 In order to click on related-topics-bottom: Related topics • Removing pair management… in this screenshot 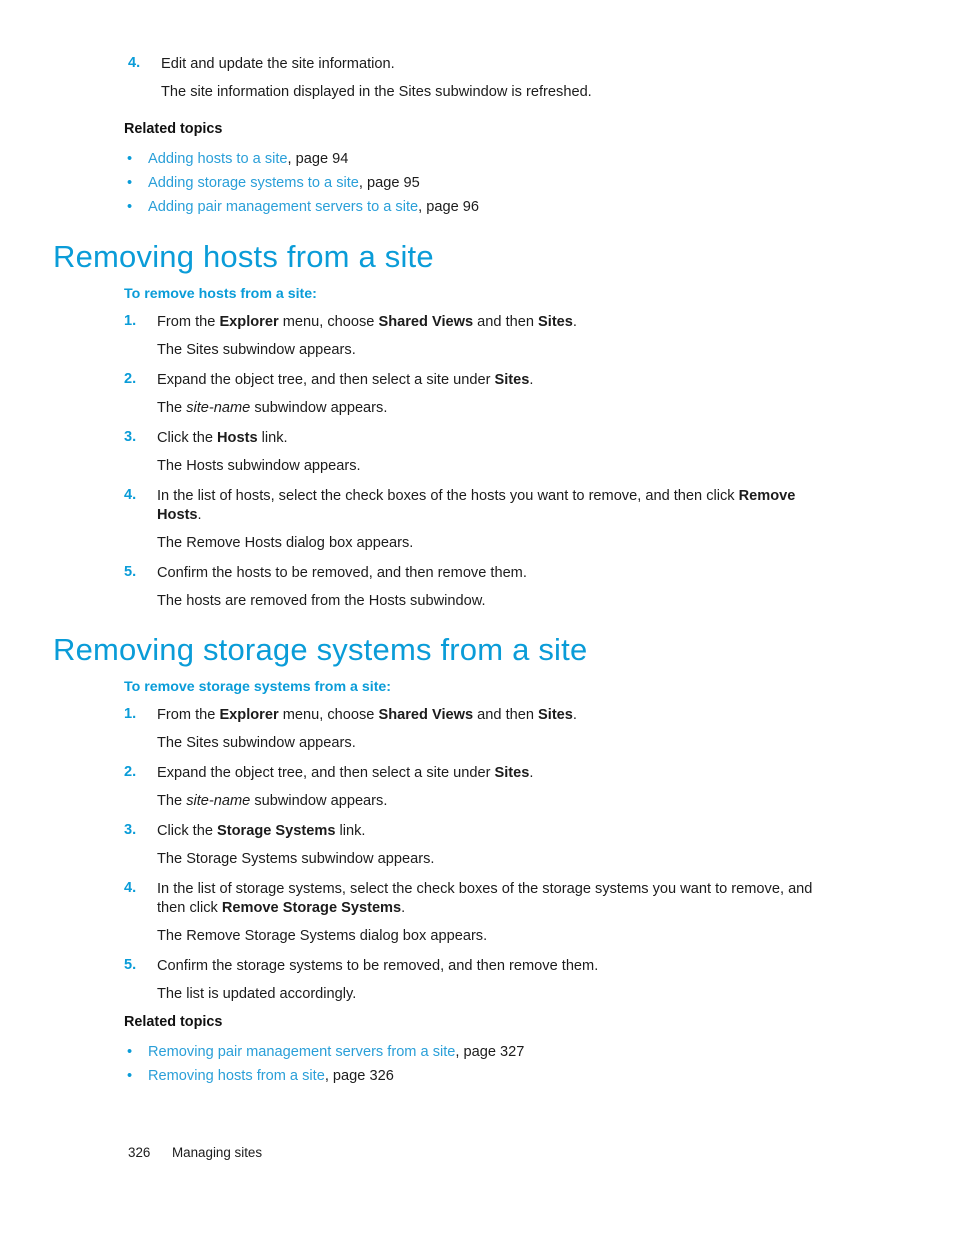, I will do `click(484, 1052)`.